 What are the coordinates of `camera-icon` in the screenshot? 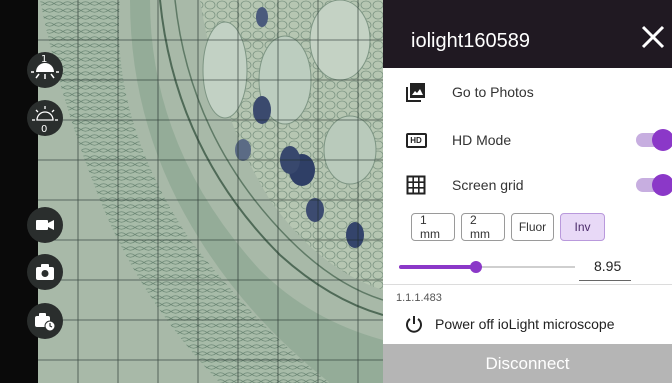 It's located at (45, 272).